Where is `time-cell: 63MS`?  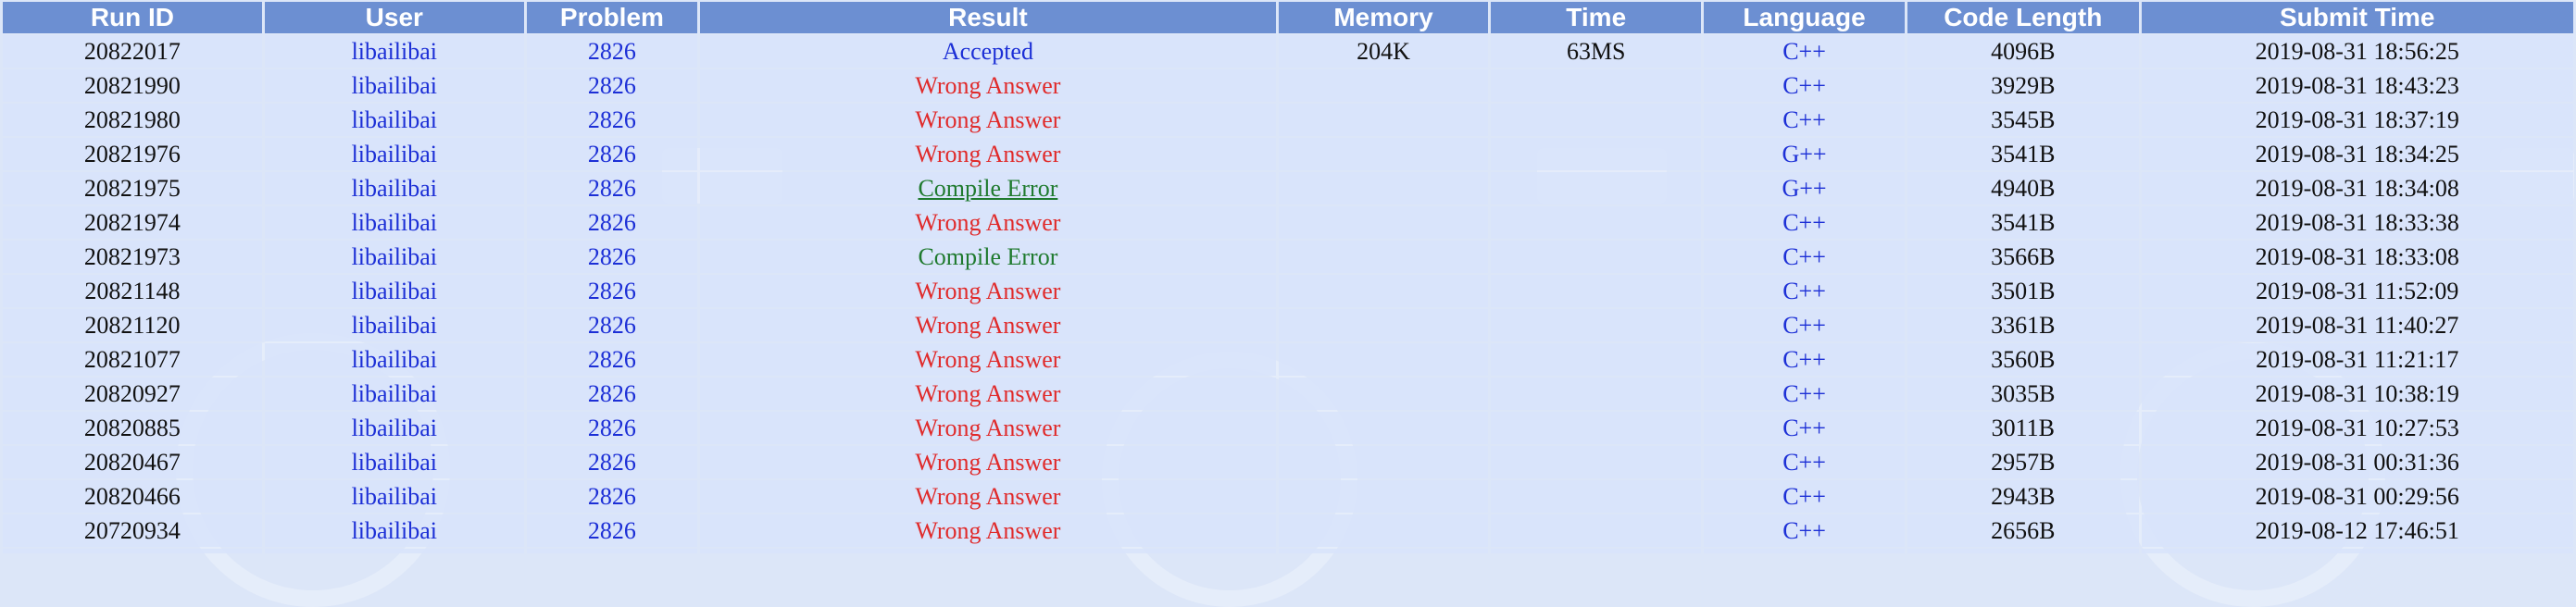 time-cell: 63MS is located at coordinates (1596, 51).